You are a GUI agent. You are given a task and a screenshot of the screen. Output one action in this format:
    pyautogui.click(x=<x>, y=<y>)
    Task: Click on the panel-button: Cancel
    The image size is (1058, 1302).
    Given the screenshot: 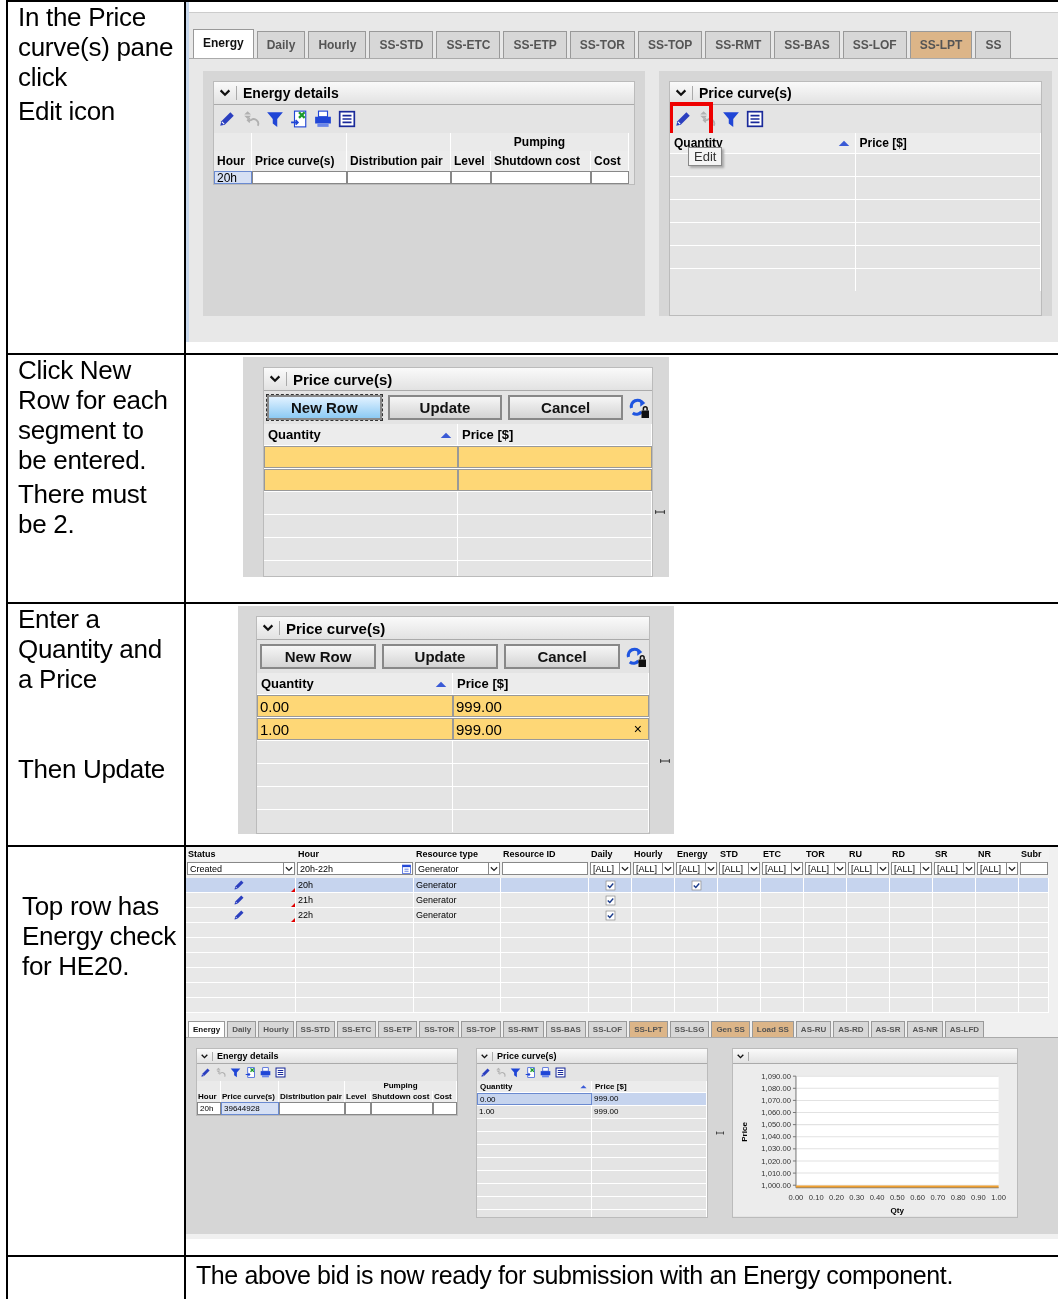 What is the action you would take?
    pyautogui.click(x=562, y=656)
    